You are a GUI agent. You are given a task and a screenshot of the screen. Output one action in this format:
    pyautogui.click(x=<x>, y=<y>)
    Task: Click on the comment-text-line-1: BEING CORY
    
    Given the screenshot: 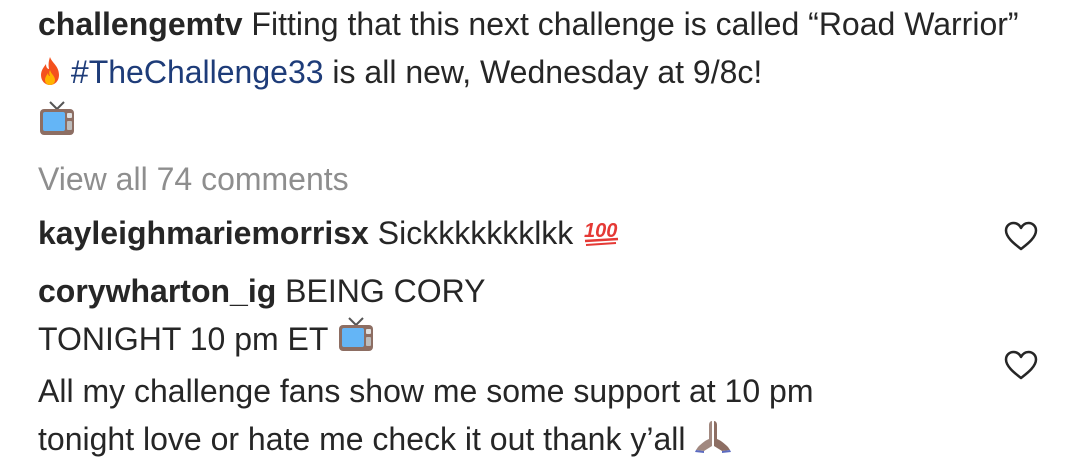 What is the action you would take?
    pyautogui.click(x=381, y=291)
    